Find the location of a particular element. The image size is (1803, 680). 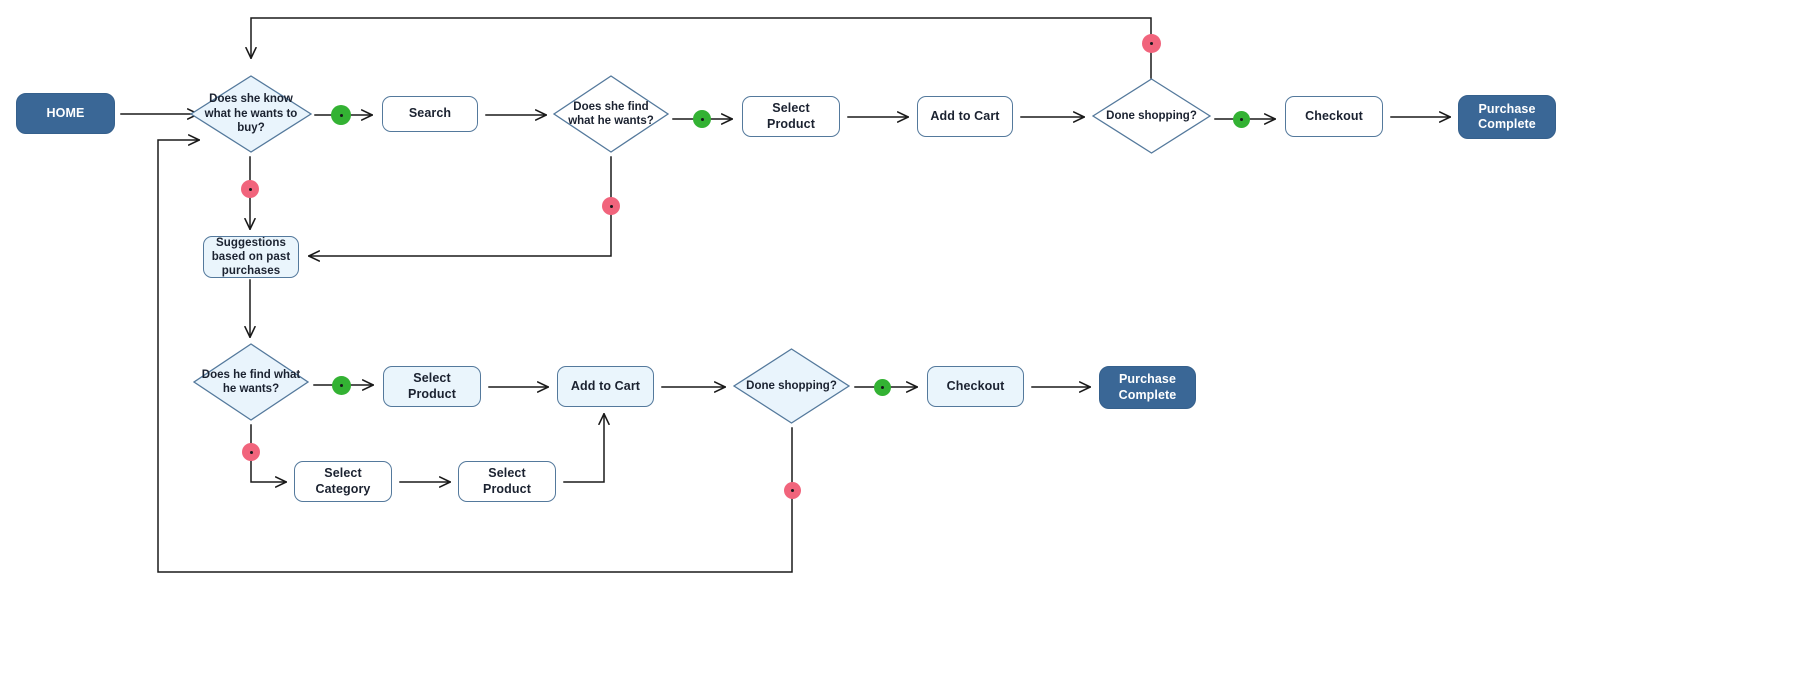

node-select-category: Select Category is located at coordinates (343, 481).